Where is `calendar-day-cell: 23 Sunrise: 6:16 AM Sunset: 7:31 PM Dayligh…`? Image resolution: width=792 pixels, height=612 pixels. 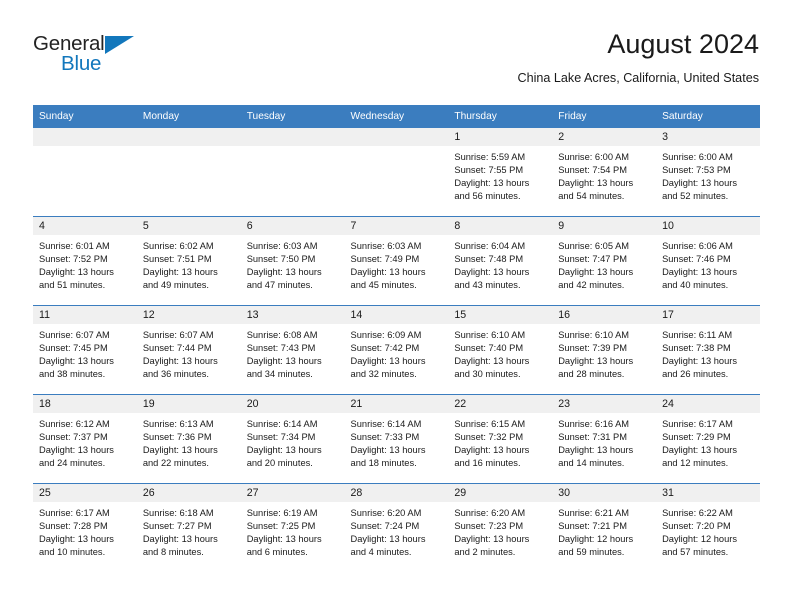
calendar-day-cell: 23 Sunrise: 6:16 AM Sunset: 7:31 PM Dayligh… is located at coordinates (604, 439).